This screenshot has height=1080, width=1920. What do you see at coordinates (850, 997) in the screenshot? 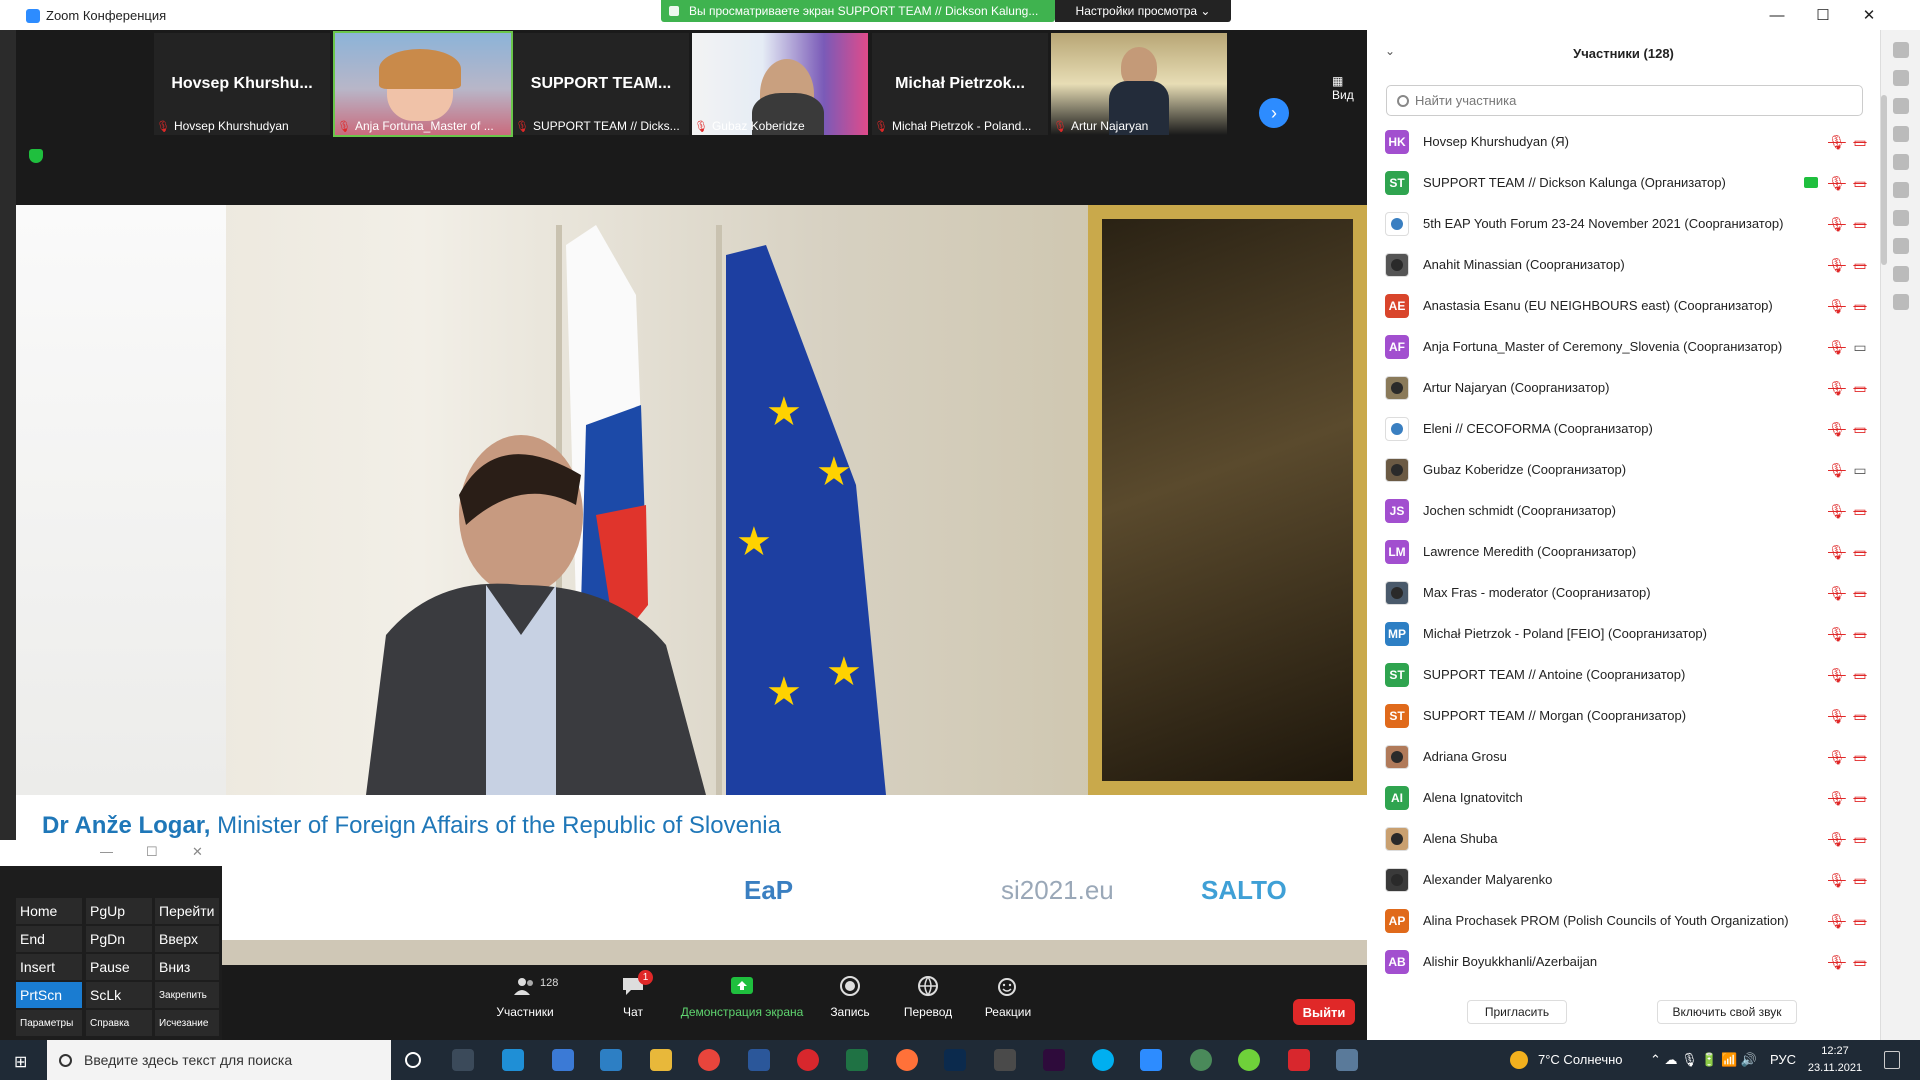
I see `record-button: Запись` at bounding box center [850, 997].